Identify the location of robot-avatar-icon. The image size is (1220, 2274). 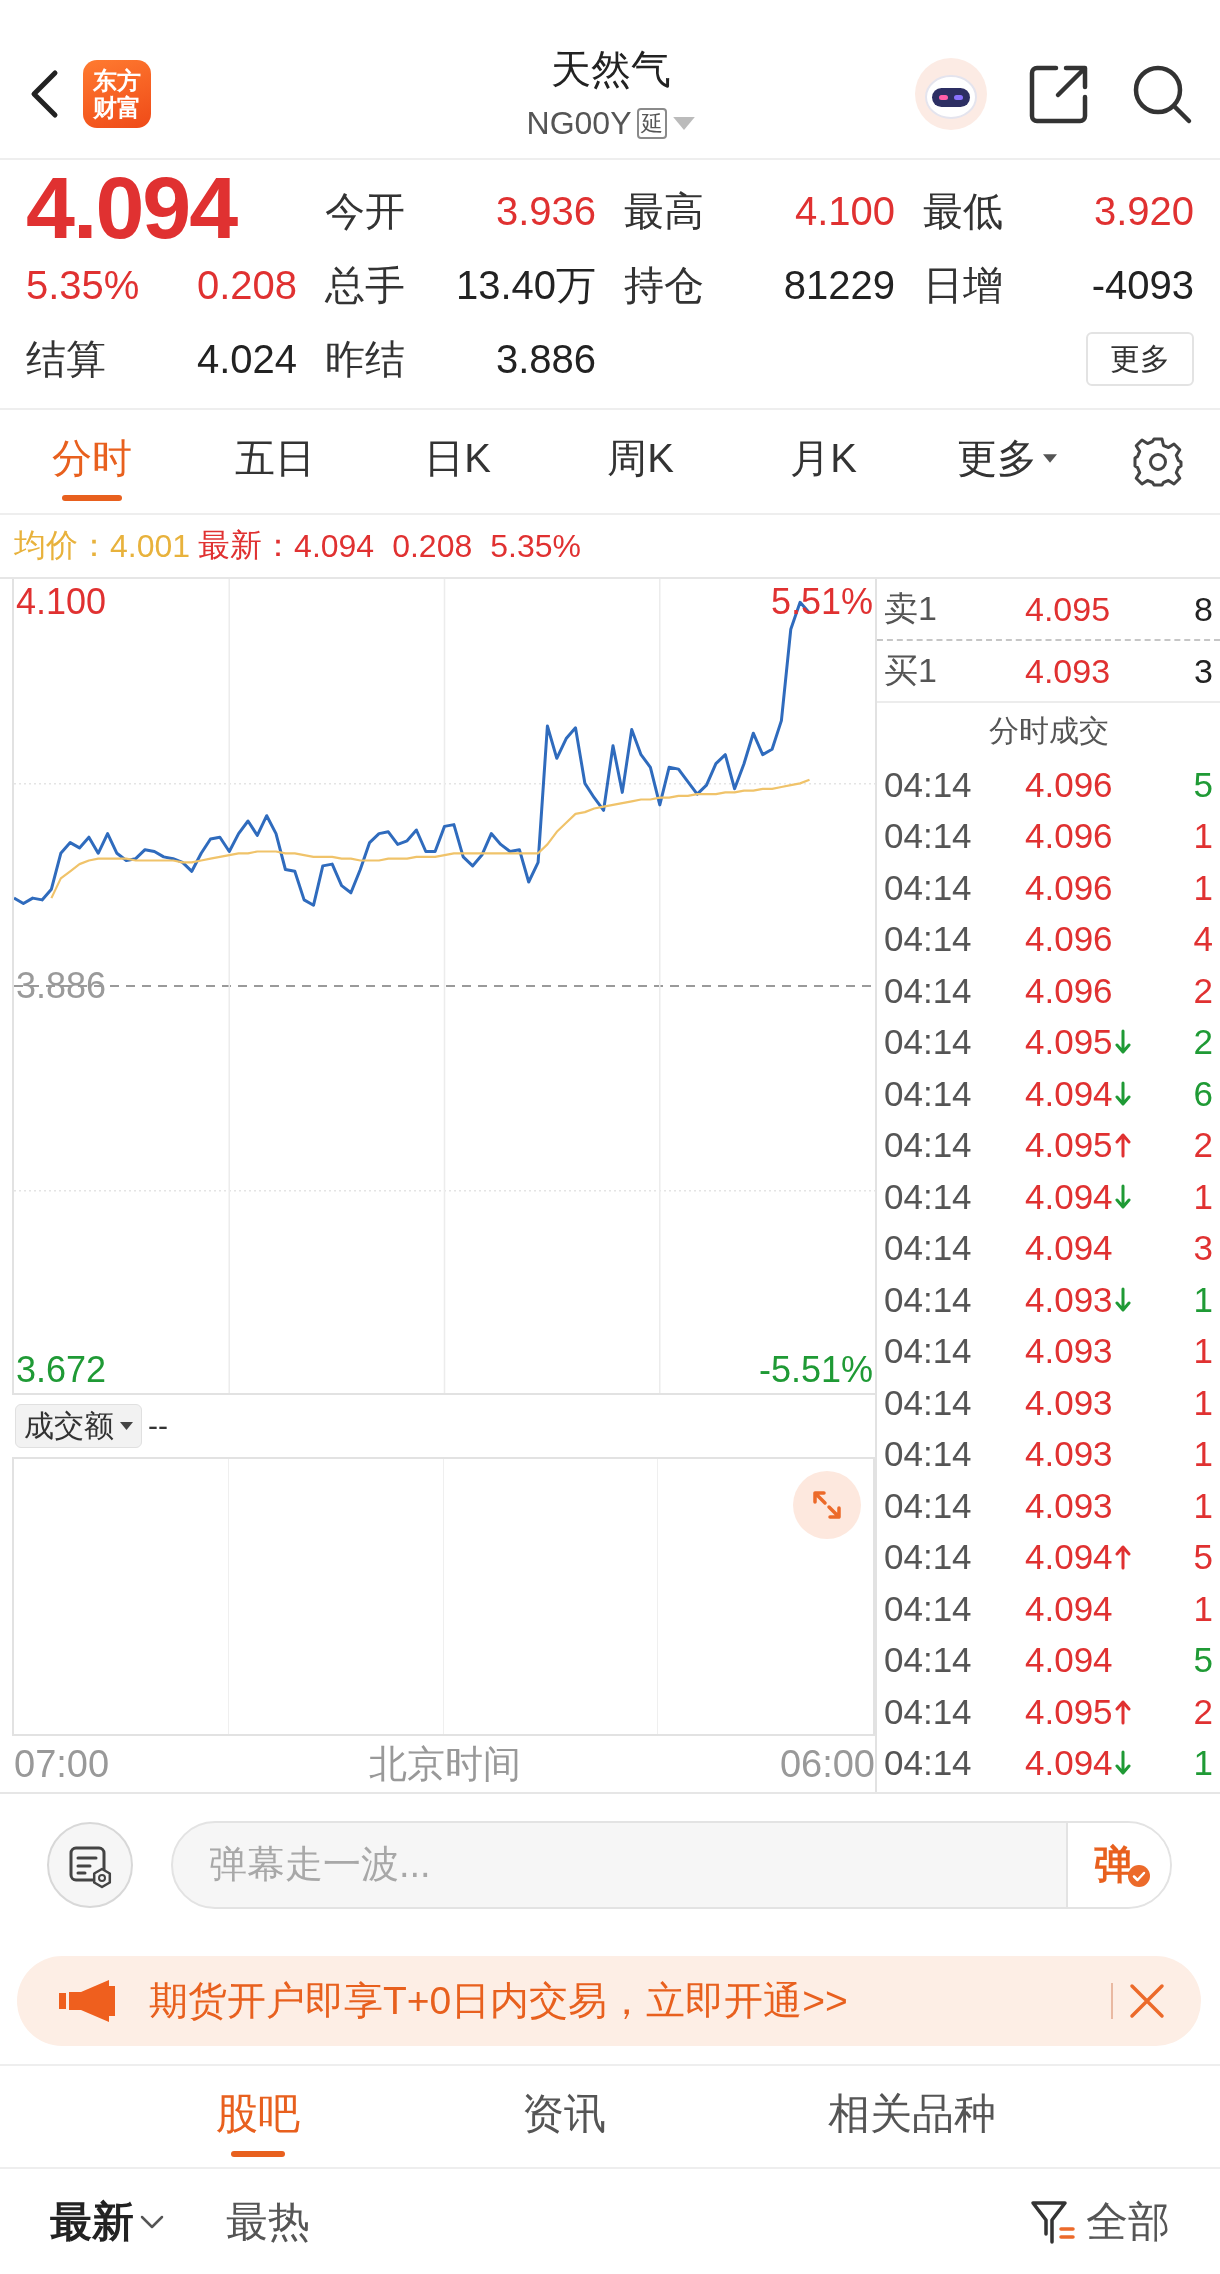
(951, 94).